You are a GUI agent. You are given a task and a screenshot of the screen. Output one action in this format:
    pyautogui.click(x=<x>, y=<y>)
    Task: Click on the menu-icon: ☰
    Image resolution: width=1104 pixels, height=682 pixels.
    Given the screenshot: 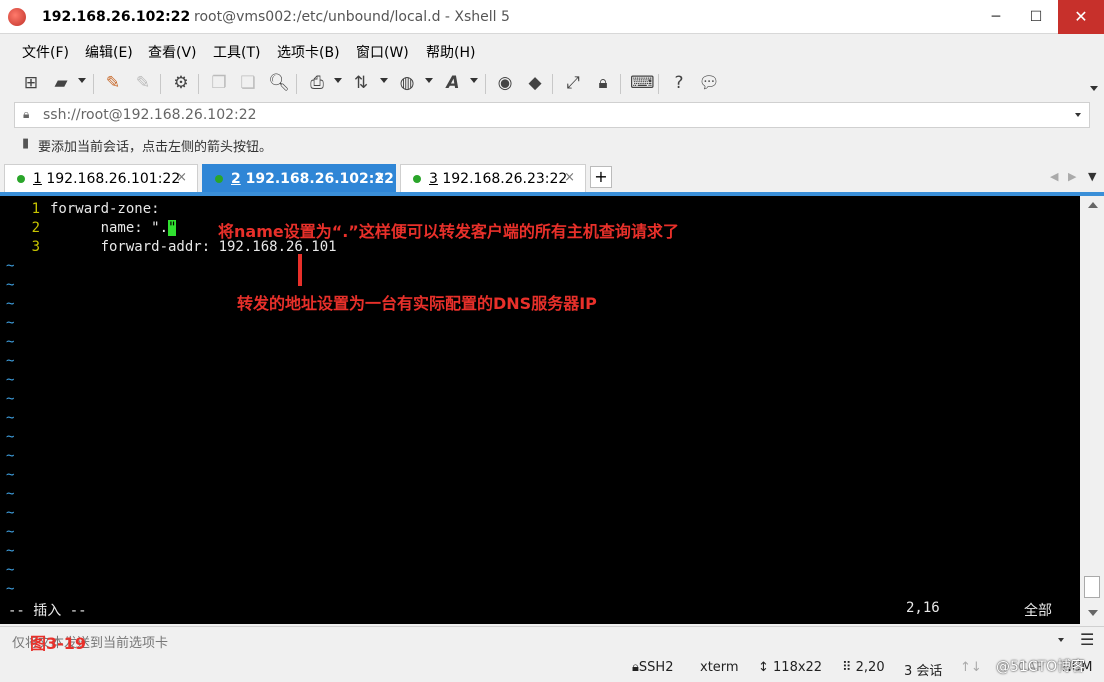 What is the action you would take?
    pyautogui.click(x=1087, y=639)
    